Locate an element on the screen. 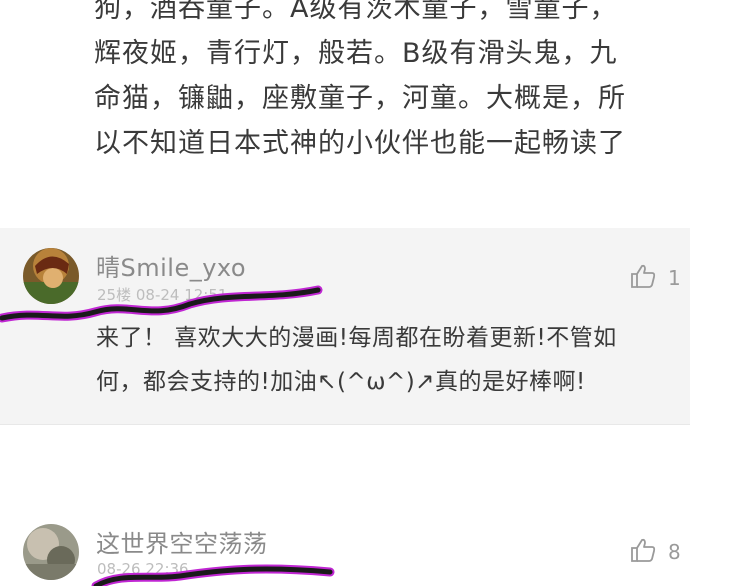 This screenshot has width=750, height=586. comment-meta: 25楼 08-24 12:51 is located at coordinates (162, 295).